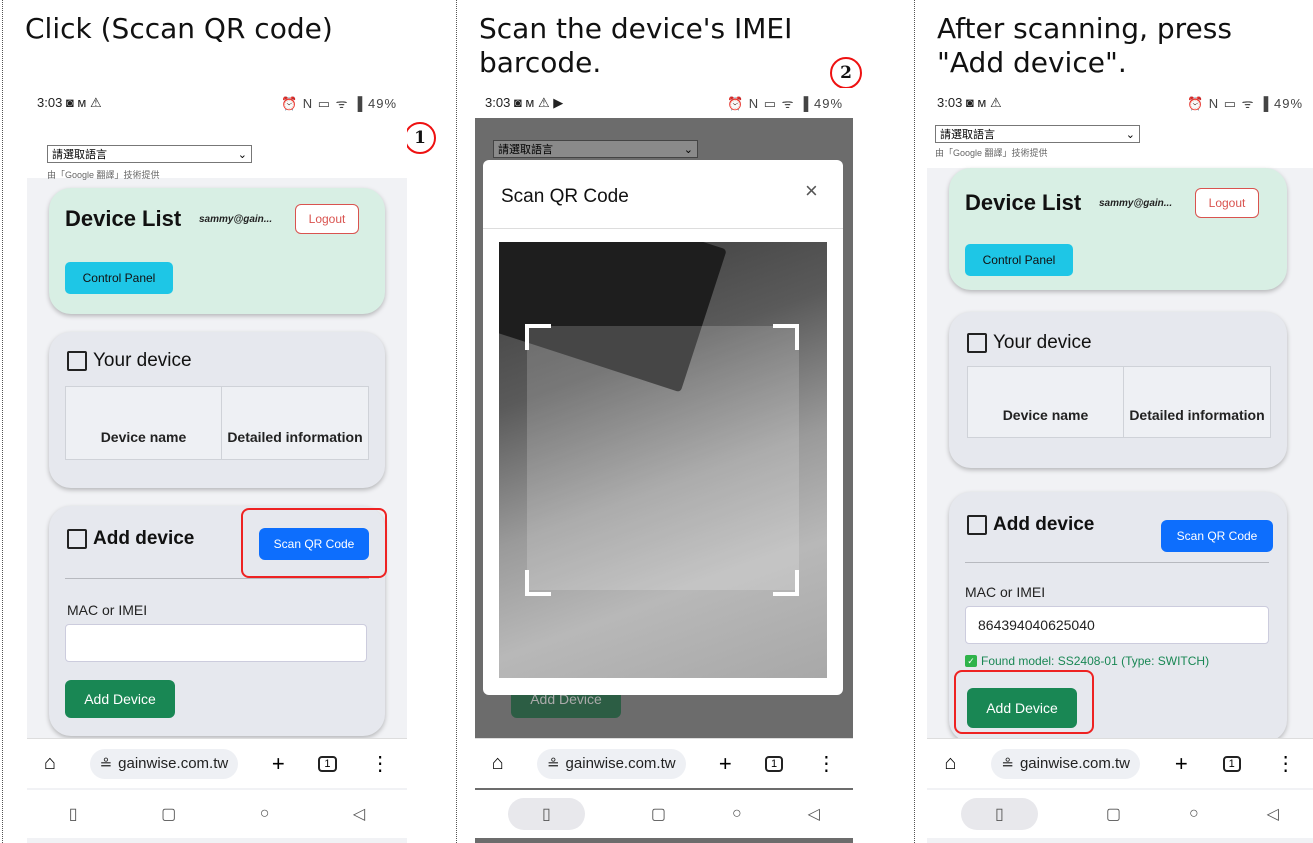 The width and height of the screenshot is (1313, 843). Describe the element at coordinates (1095, 661) in the screenshot. I see `found-model-text: Found model: SS2408-01 (Type: SWITCH)` at that location.